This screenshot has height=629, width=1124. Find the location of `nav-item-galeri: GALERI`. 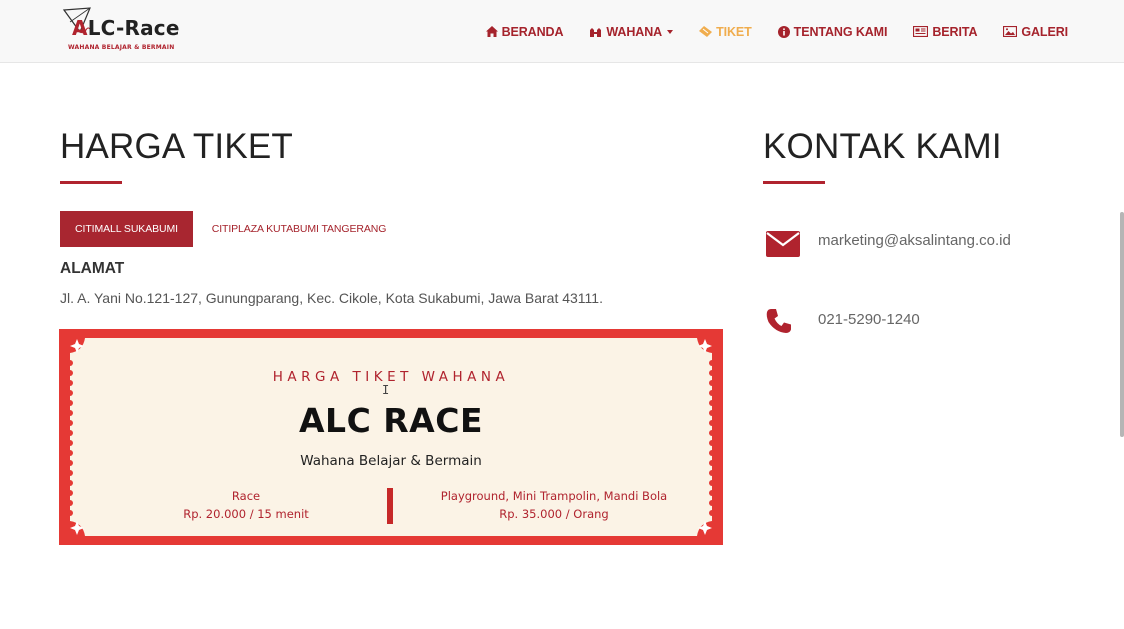

nav-item-galeri: GALERI is located at coordinates (1035, 32).